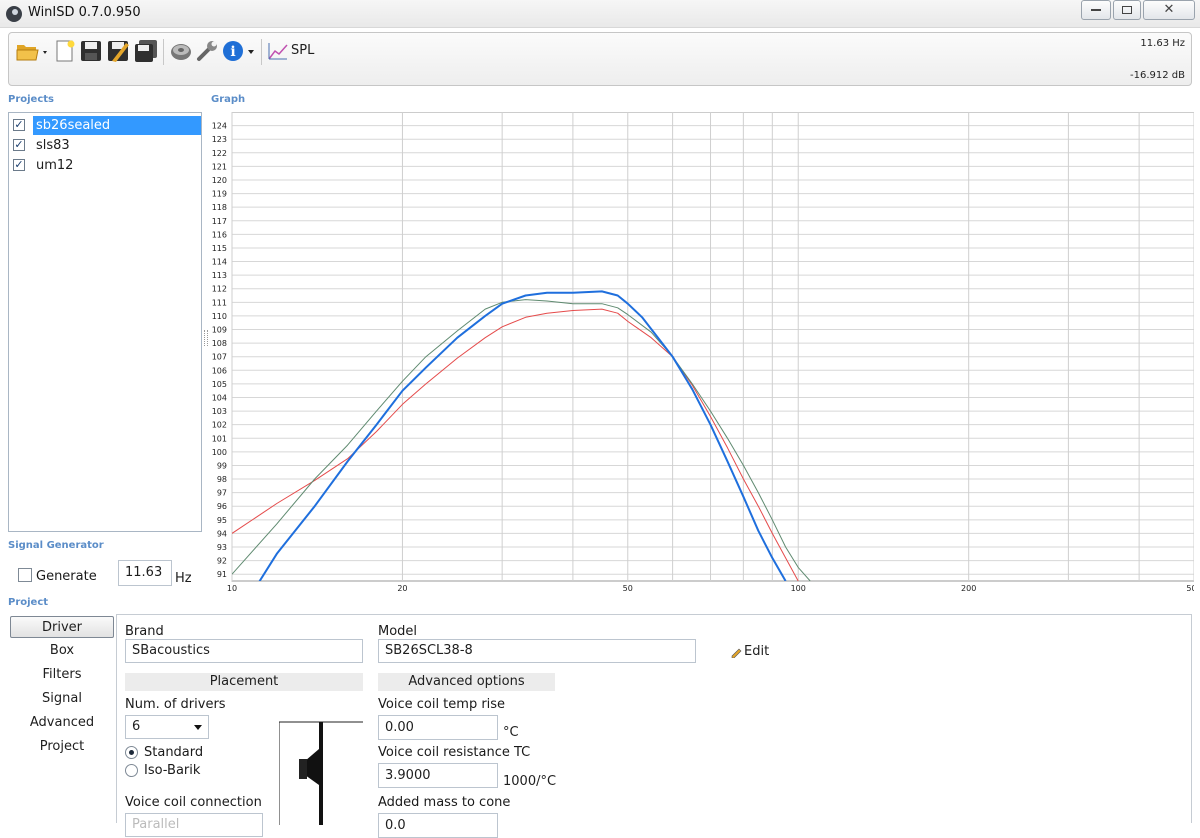 Image resolution: width=1200 pixels, height=838 pixels. What do you see at coordinates (136, 726) in the screenshot?
I see `num-drivers-value: 6` at bounding box center [136, 726].